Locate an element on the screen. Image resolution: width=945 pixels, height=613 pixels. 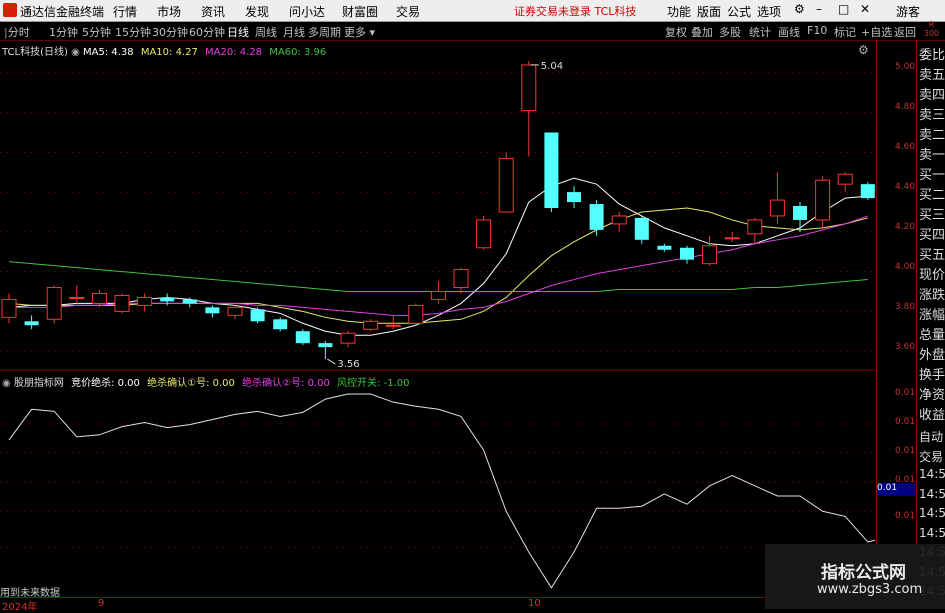
sidebar-item: 委比 is located at coordinates (932, 53).